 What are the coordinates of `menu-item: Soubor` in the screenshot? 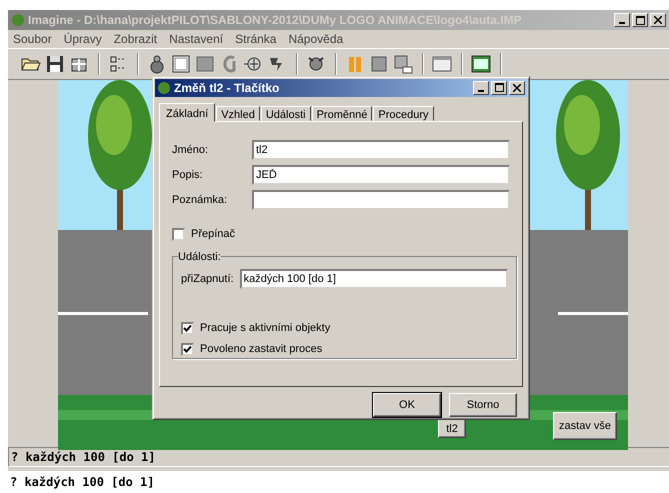 It's located at (32, 39).